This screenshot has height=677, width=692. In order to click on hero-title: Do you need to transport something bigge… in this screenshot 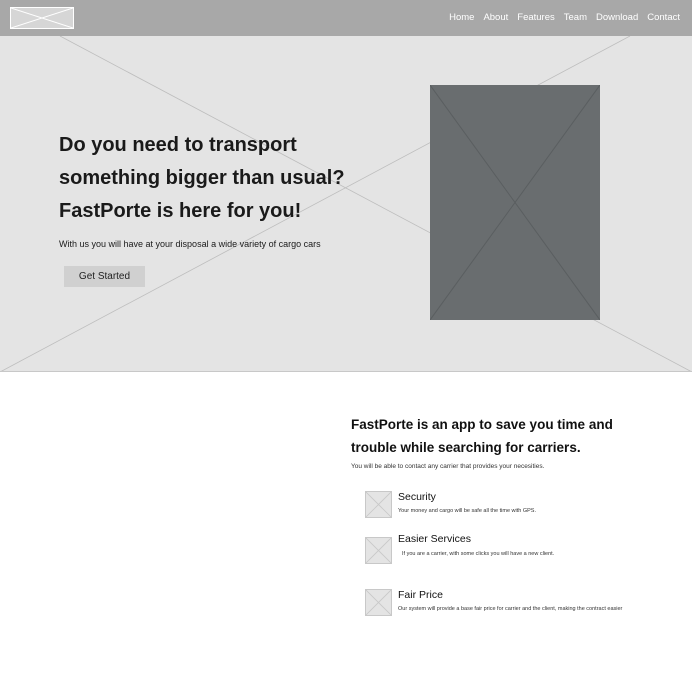, I will do `click(204, 178)`.